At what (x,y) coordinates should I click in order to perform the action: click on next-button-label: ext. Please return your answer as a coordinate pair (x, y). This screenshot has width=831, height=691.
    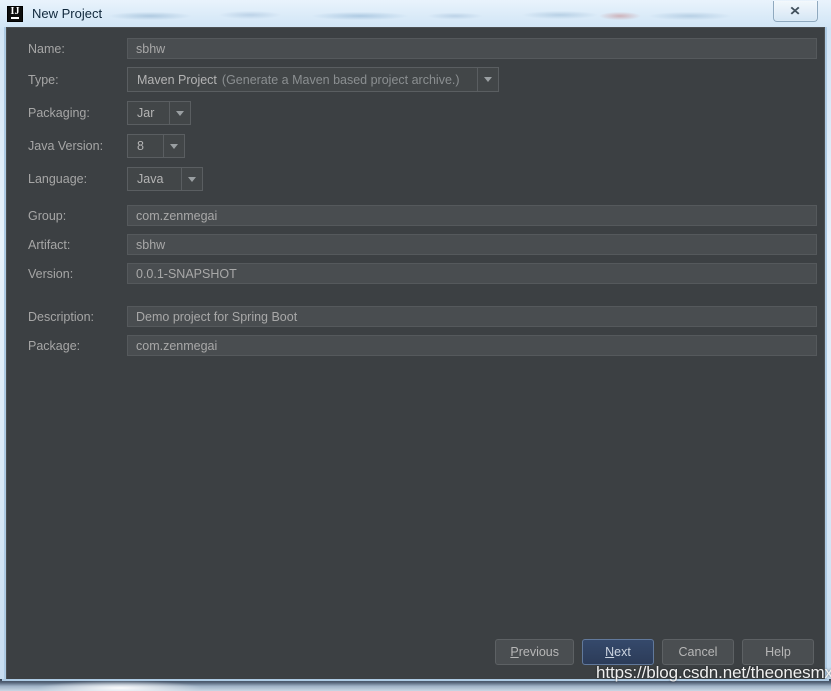
    Looking at the image, I should click on (622, 652).